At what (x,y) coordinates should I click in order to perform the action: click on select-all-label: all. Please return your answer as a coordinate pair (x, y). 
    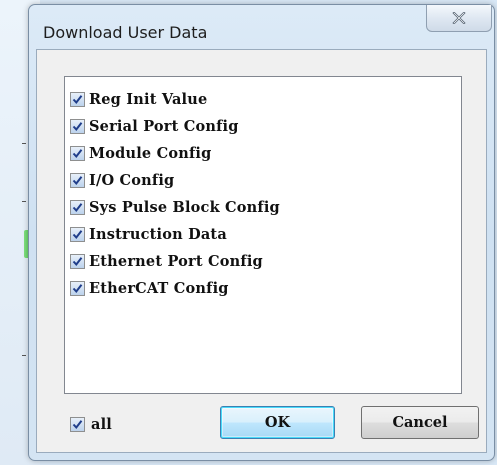
    Looking at the image, I should click on (102, 424).